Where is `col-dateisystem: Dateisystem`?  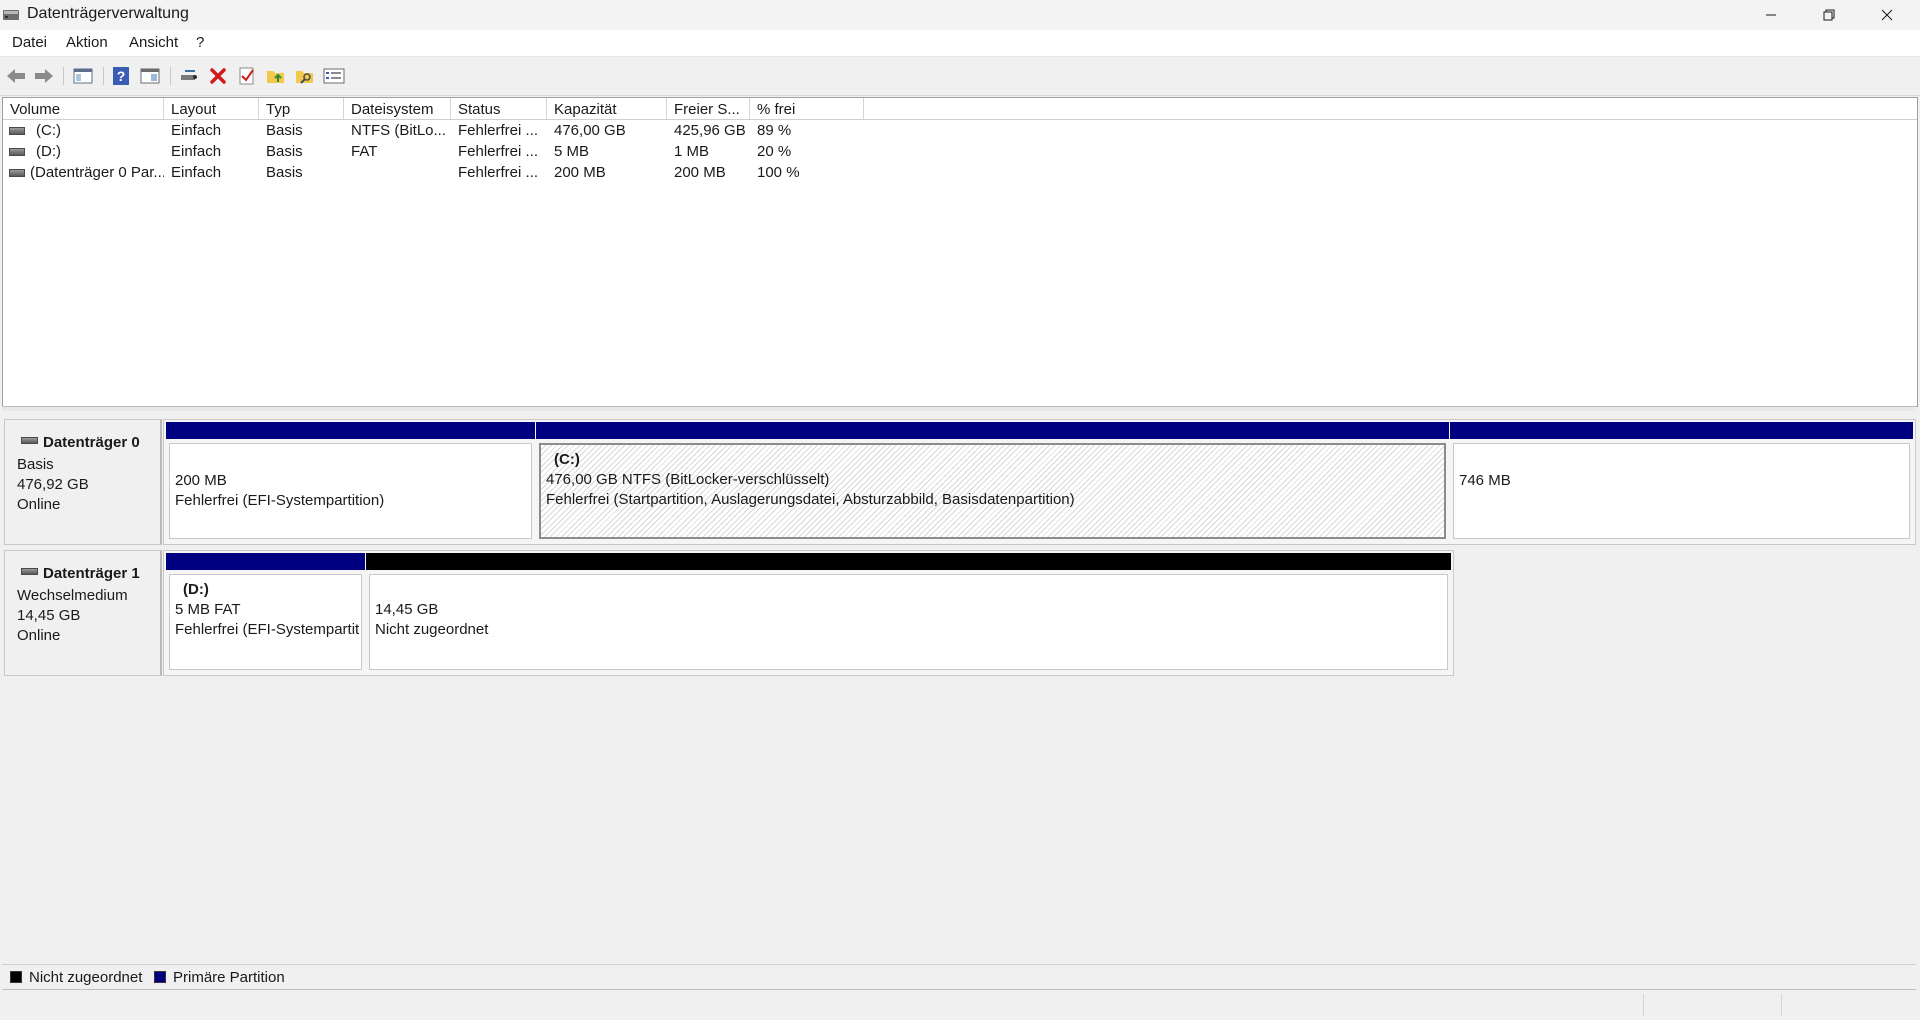
col-dateisystem: Dateisystem is located at coordinates (397, 108).